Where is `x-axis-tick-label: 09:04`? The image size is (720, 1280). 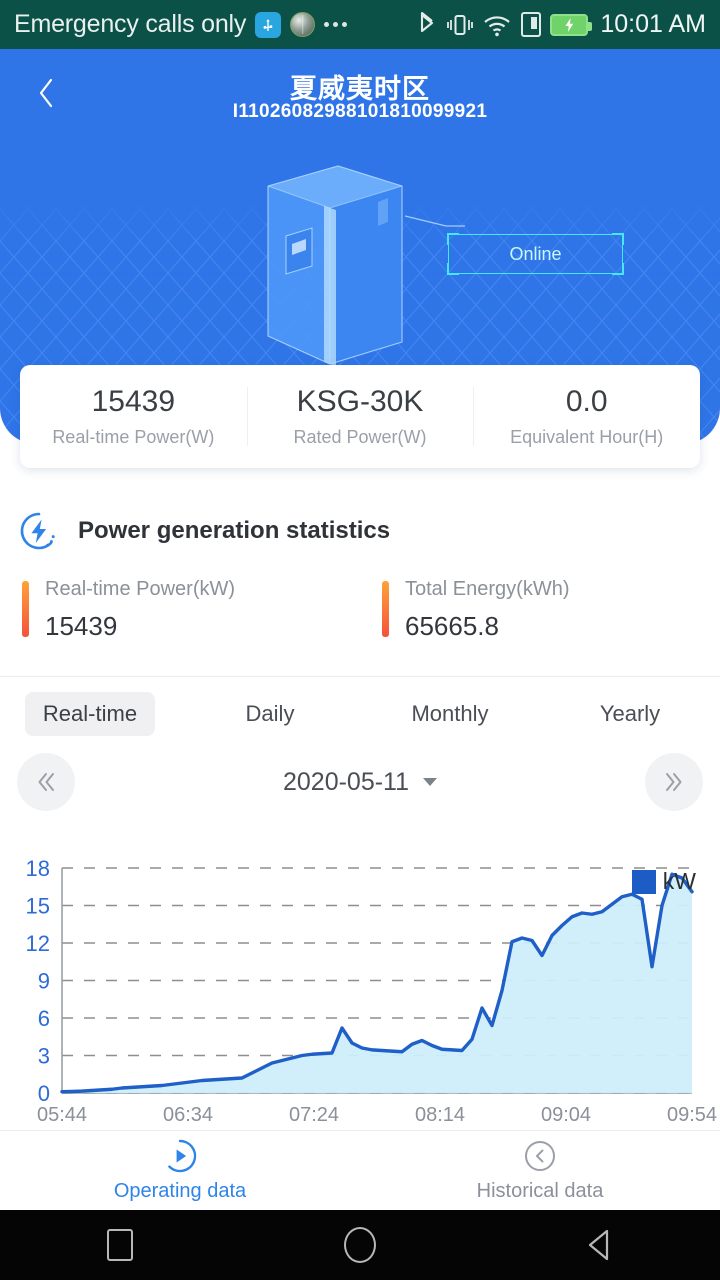
x-axis-tick-label: 09:04 is located at coordinates (566, 1115).